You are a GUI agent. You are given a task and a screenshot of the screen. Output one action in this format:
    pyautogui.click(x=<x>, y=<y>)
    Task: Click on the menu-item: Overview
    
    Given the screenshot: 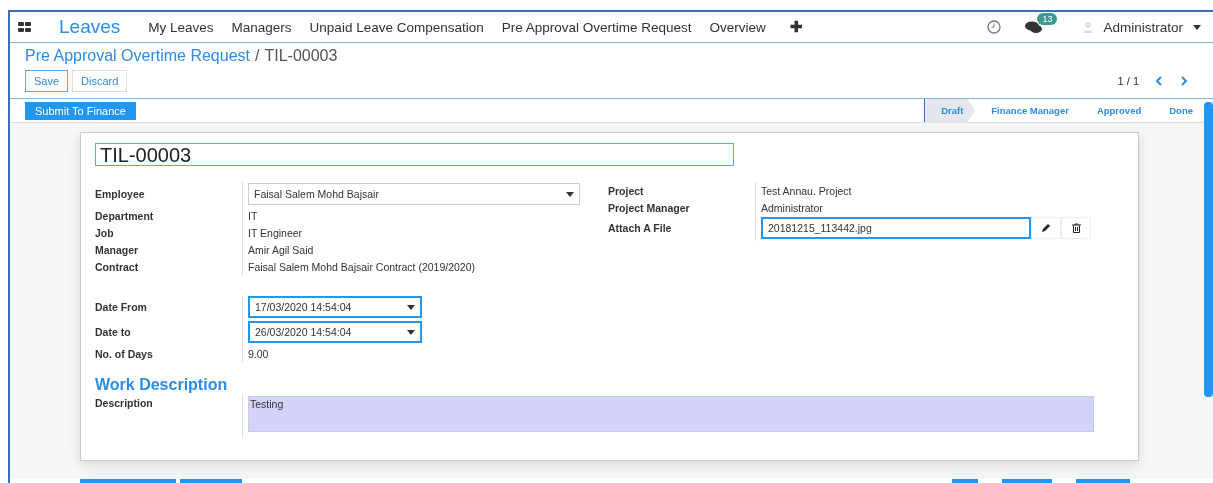 What is the action you would take?
    pyautogui.click(x=737, y=27)
    